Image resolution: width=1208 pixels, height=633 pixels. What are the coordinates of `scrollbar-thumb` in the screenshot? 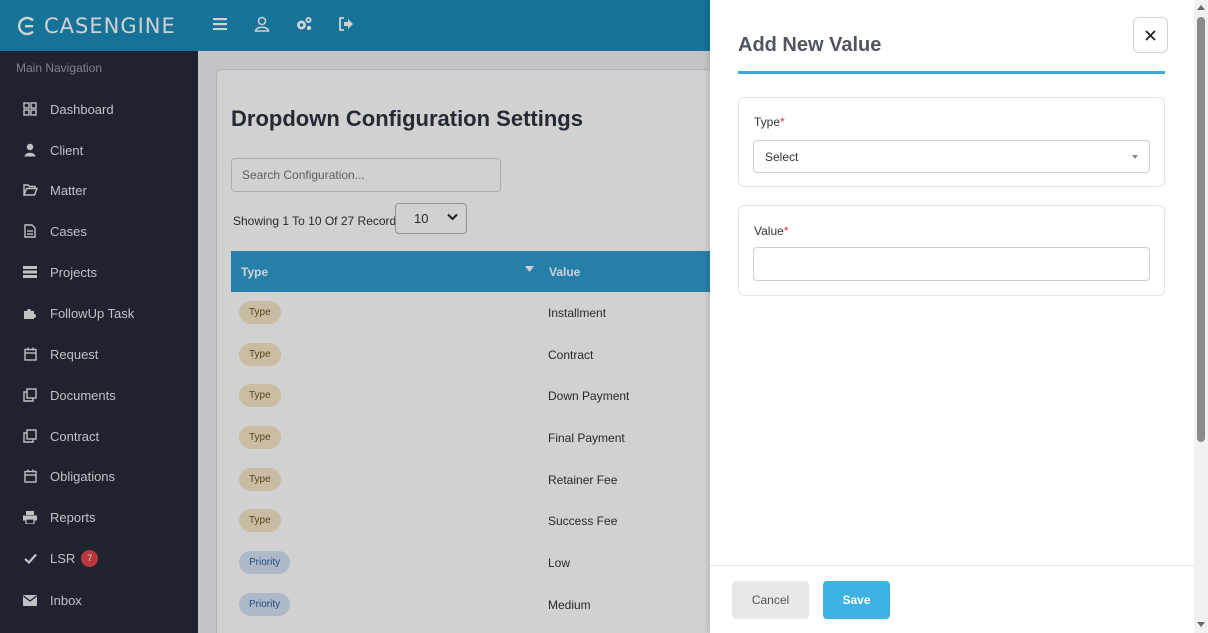 It's located at (1201, 229).